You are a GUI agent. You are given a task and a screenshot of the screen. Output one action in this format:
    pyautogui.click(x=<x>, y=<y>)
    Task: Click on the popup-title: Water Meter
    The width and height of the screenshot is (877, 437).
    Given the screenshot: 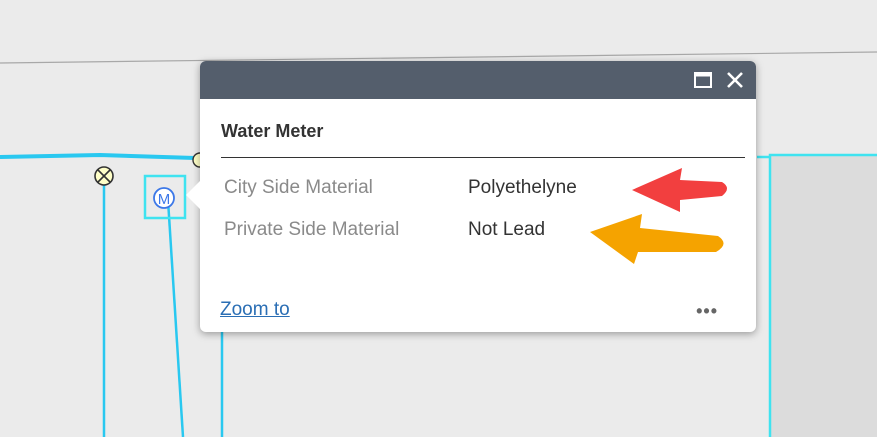 What is the action you would take?
    pyautogui.click(x=272, y=131)
    